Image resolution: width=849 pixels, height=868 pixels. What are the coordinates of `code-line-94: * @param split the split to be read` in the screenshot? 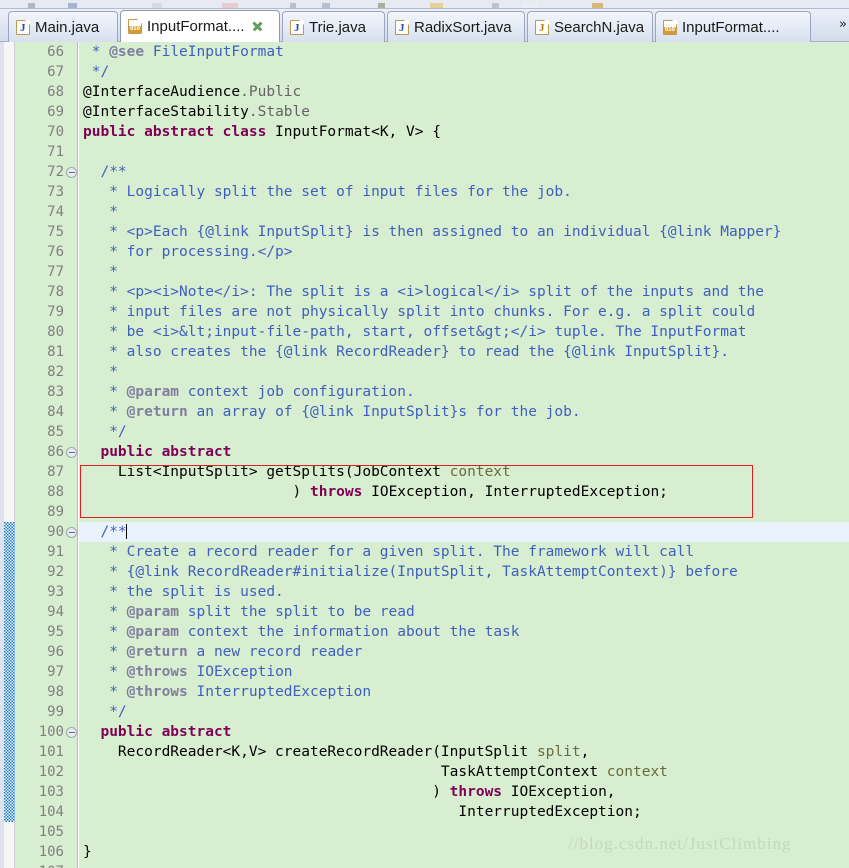 It's located at (464, 612).